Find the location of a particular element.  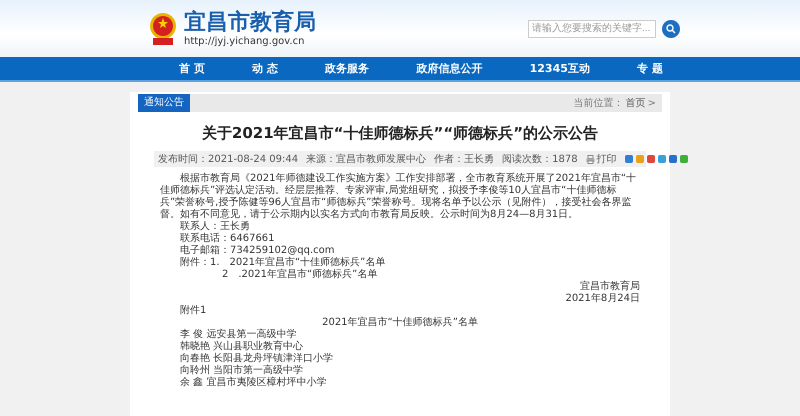

contact-line: 电子邮箱：734259102@qq.com is located at coordinates (257, 250).